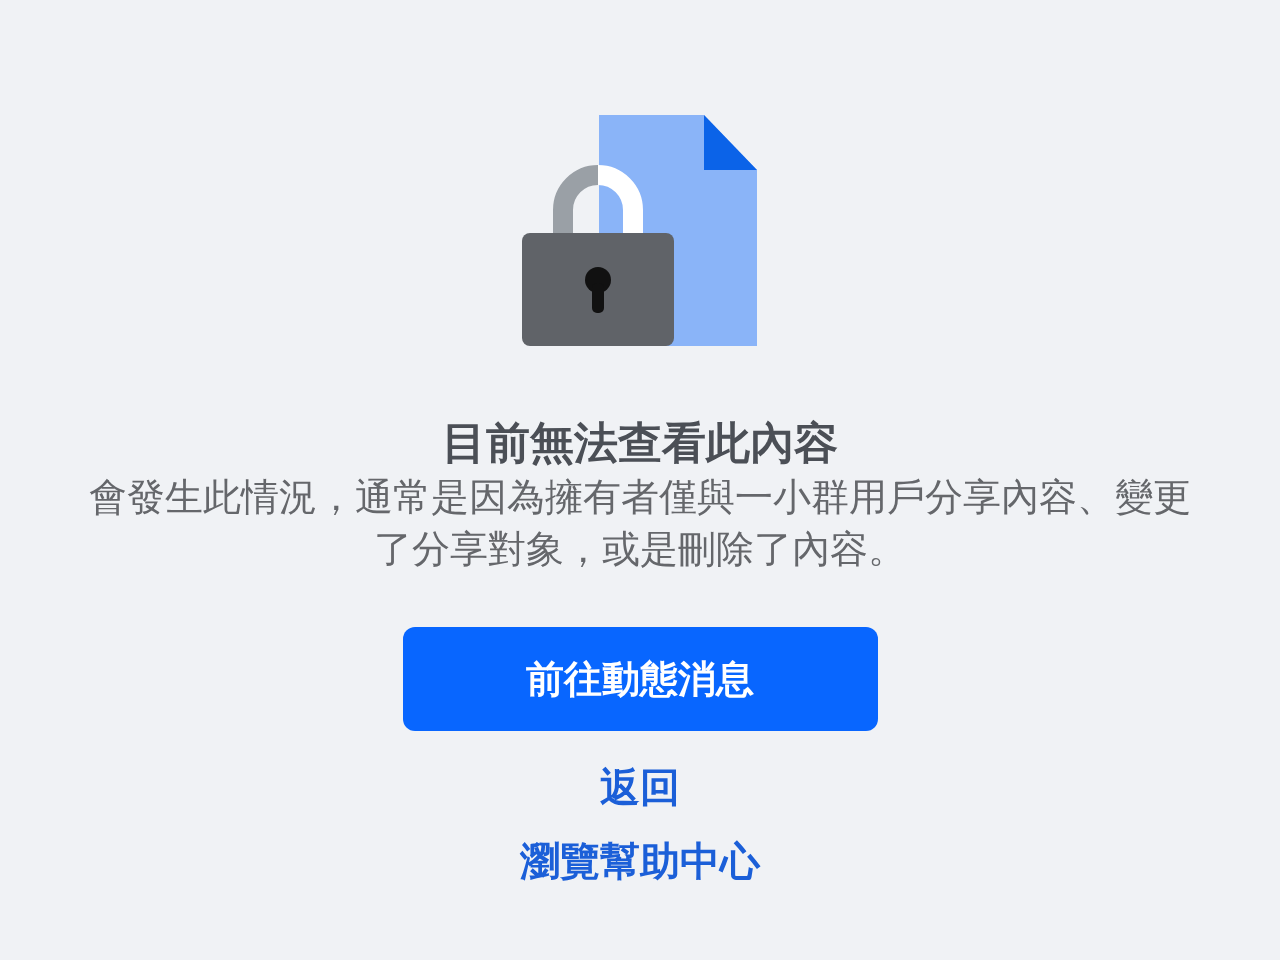 The image size is (1280, 960). What do you see at coordinates (640, 523) in the screenshot?
I see `message-text: 會發生此情況，通常是因為擁有者僅與一小群用戶分享內容、變更了分享對象，或是刪除了內容。` at bounding box center [640, 523].